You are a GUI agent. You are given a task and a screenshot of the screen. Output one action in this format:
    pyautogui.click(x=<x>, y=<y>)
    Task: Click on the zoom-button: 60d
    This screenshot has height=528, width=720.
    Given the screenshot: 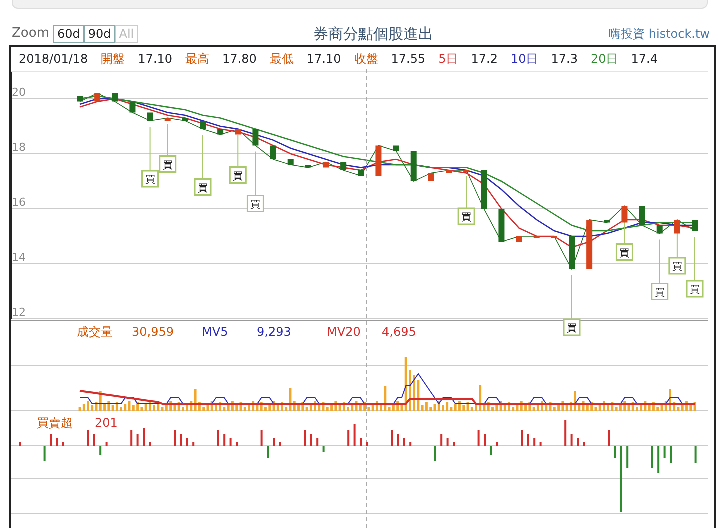 What is the action you would take?
    pyautogui.click(x=68, y=34)
    